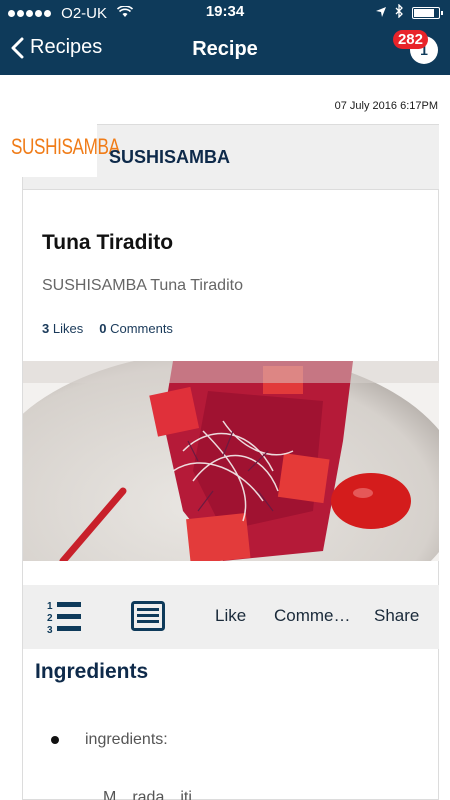 The image size is (450, 800). I want to click on ingredient-text: ingredients:, so click(126, 739).